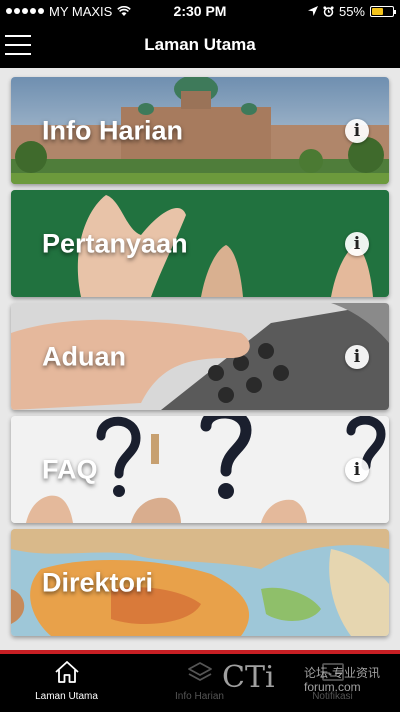 Image resolution: width=400 pixels, height=712 pixels. What do you see at coordinates (84, 356) in the screenshot?
I see `card-label: Aduan` at bounding box center [84, 356].